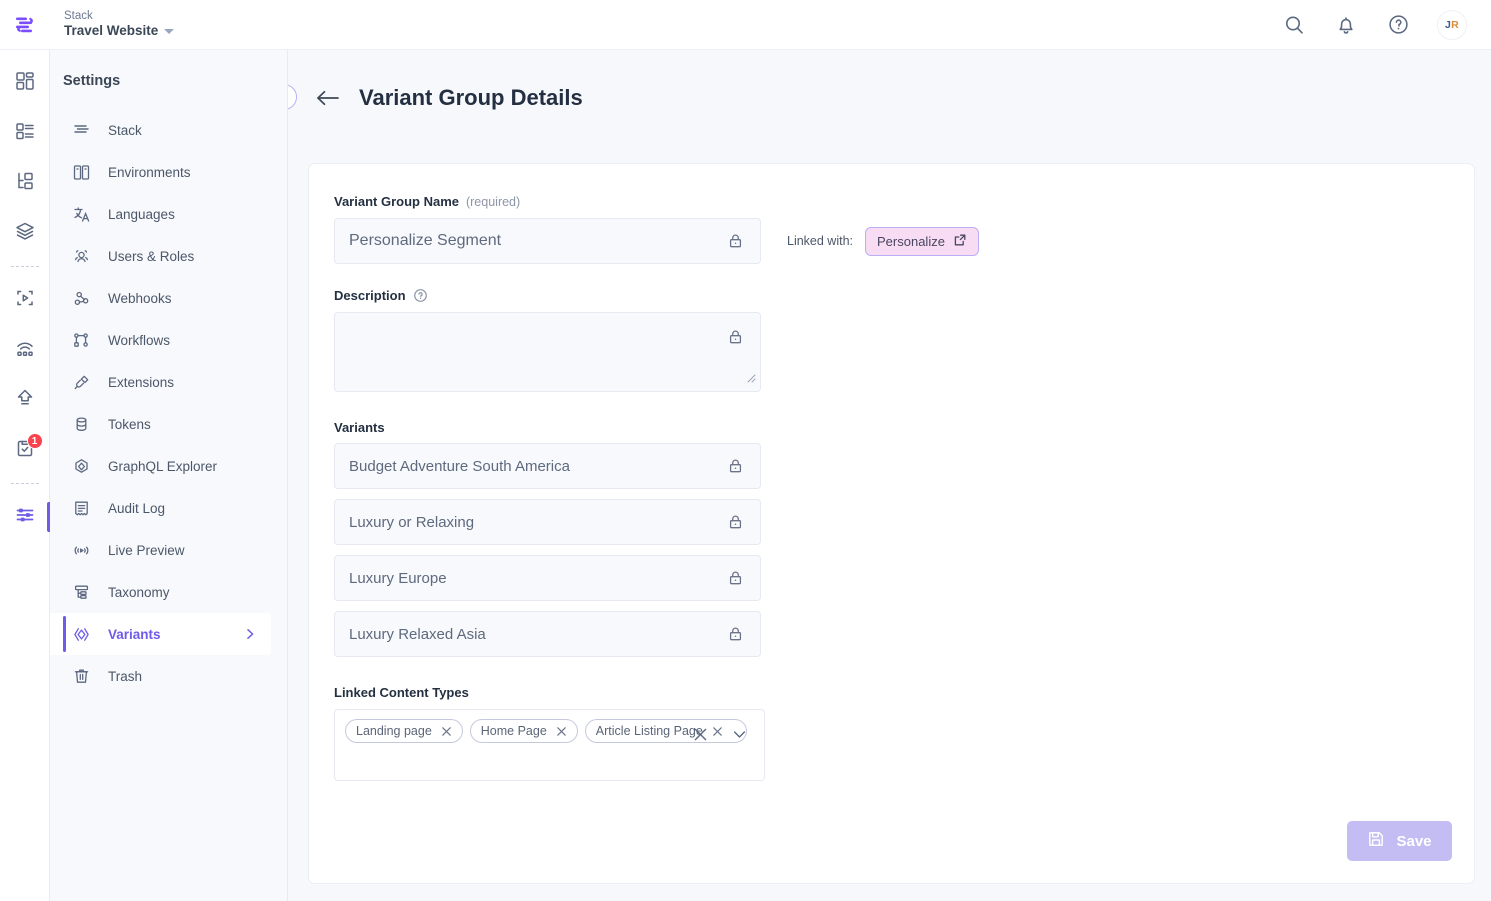 The image size is (1491, 901). Describe the element at coordinates (359, 427) in the screenshot. I see `variants-section-label: Variants` at that location.